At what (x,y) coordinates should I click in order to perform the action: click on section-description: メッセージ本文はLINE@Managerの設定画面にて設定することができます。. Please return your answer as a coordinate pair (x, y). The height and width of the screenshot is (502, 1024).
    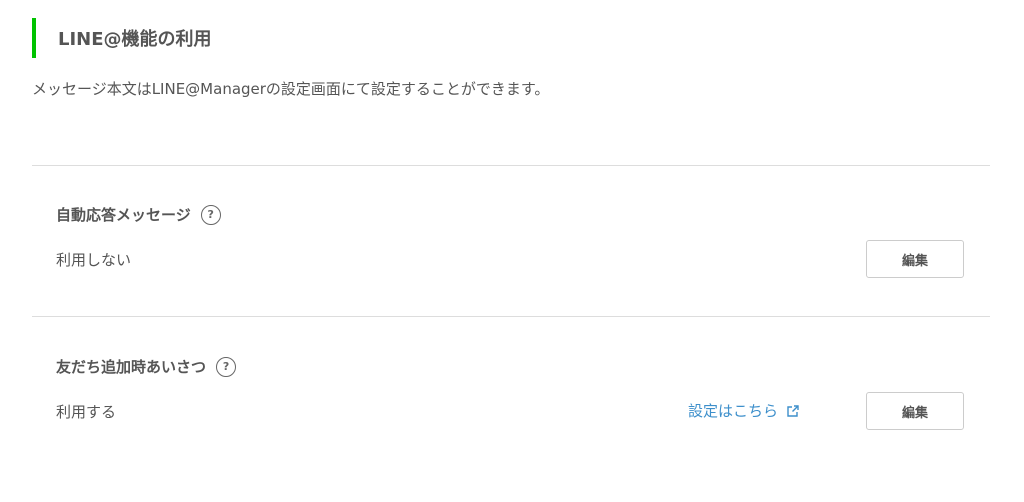
    Looking at the image, I should click on (291, 89).